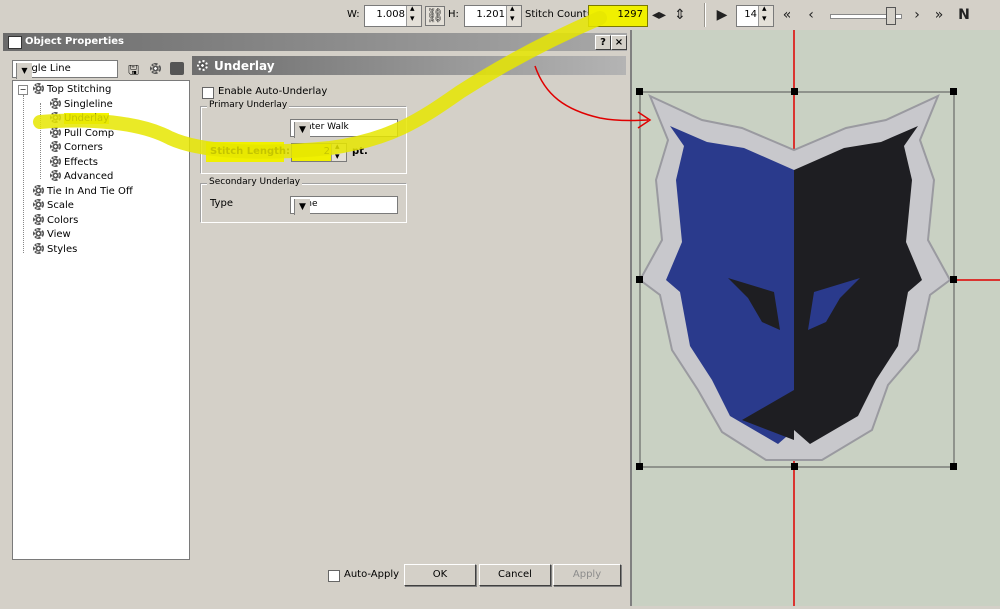 The image size is (1000, 609). Describe the element at coordinates (515, 575) in the screenshot. I see `cancel-button: Cancel` at that location.